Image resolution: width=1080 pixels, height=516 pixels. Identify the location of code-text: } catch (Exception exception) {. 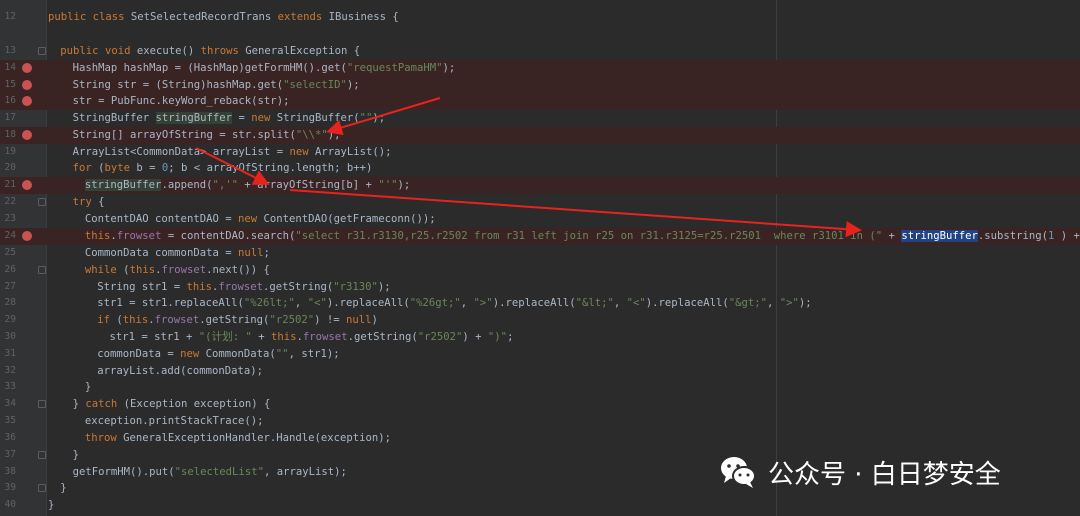
(159, 404).